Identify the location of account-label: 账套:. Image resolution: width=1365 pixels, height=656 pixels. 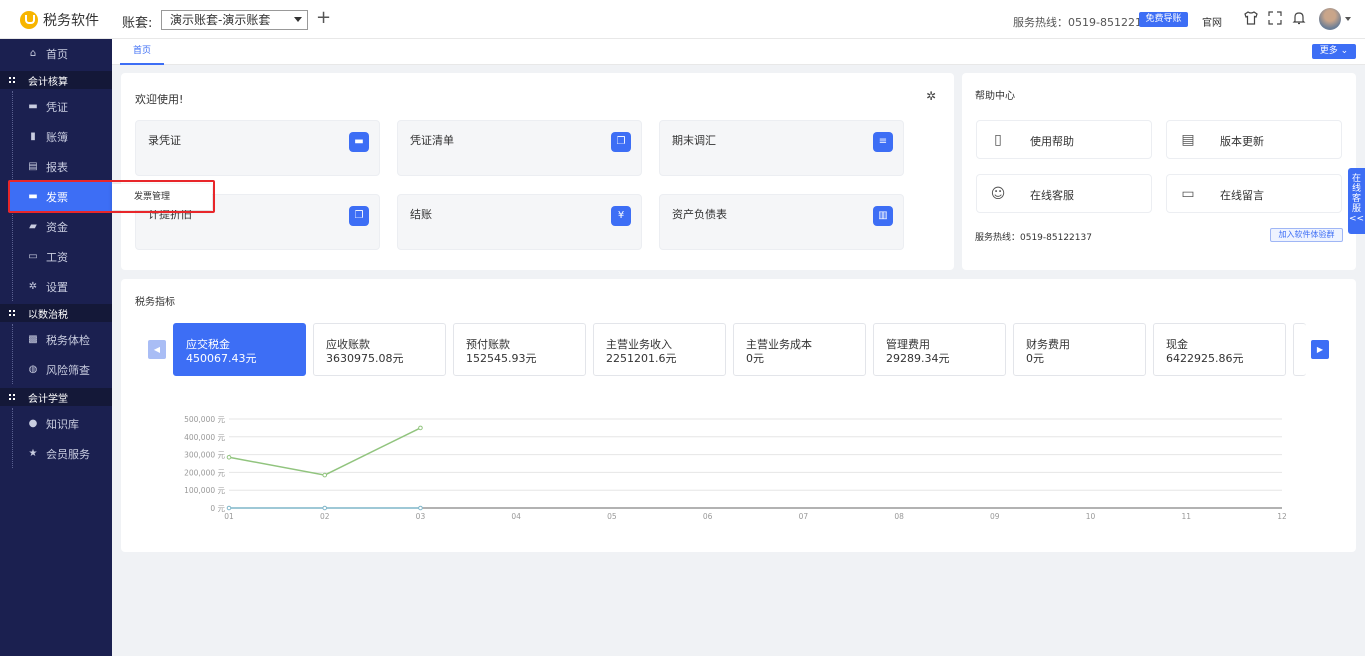
(137, 23).